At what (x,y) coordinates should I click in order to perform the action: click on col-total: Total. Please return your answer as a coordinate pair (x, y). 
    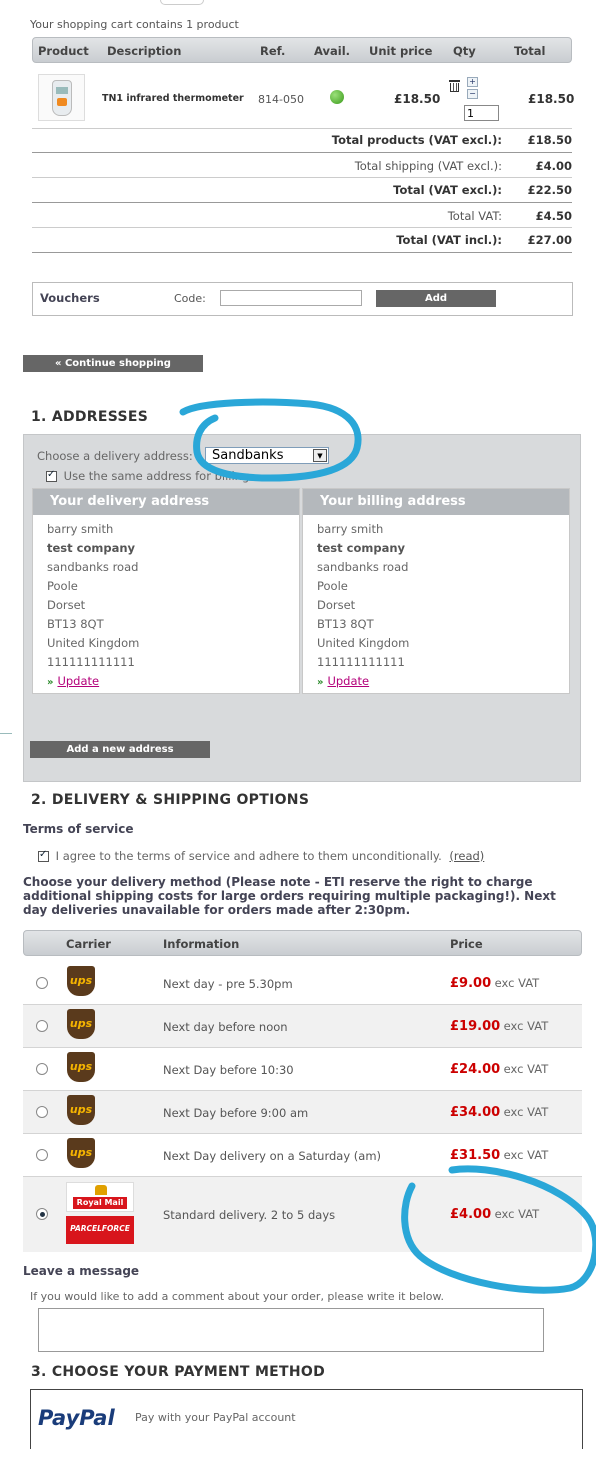
    Looking at the image, I should click on (530, 51).